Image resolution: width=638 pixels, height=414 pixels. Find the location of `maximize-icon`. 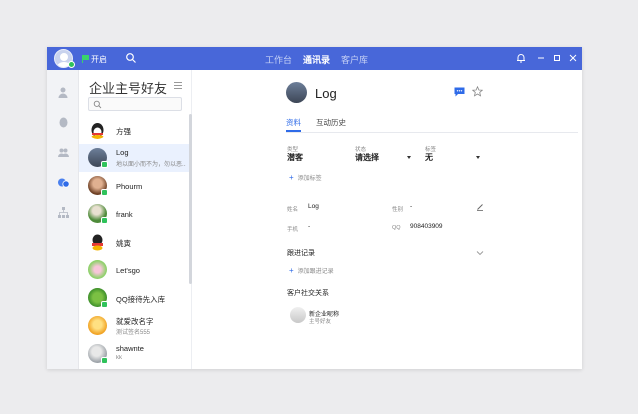

maximize-icon is located at coordinates (557, 58).